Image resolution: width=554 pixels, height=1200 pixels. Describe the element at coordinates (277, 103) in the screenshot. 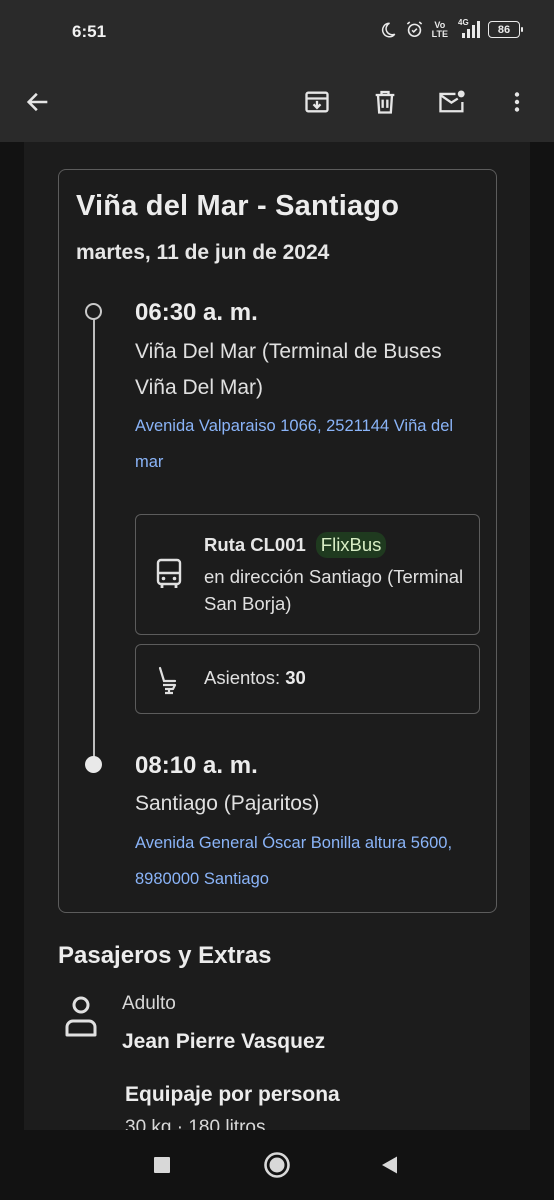

I see `app-bar` at that location.